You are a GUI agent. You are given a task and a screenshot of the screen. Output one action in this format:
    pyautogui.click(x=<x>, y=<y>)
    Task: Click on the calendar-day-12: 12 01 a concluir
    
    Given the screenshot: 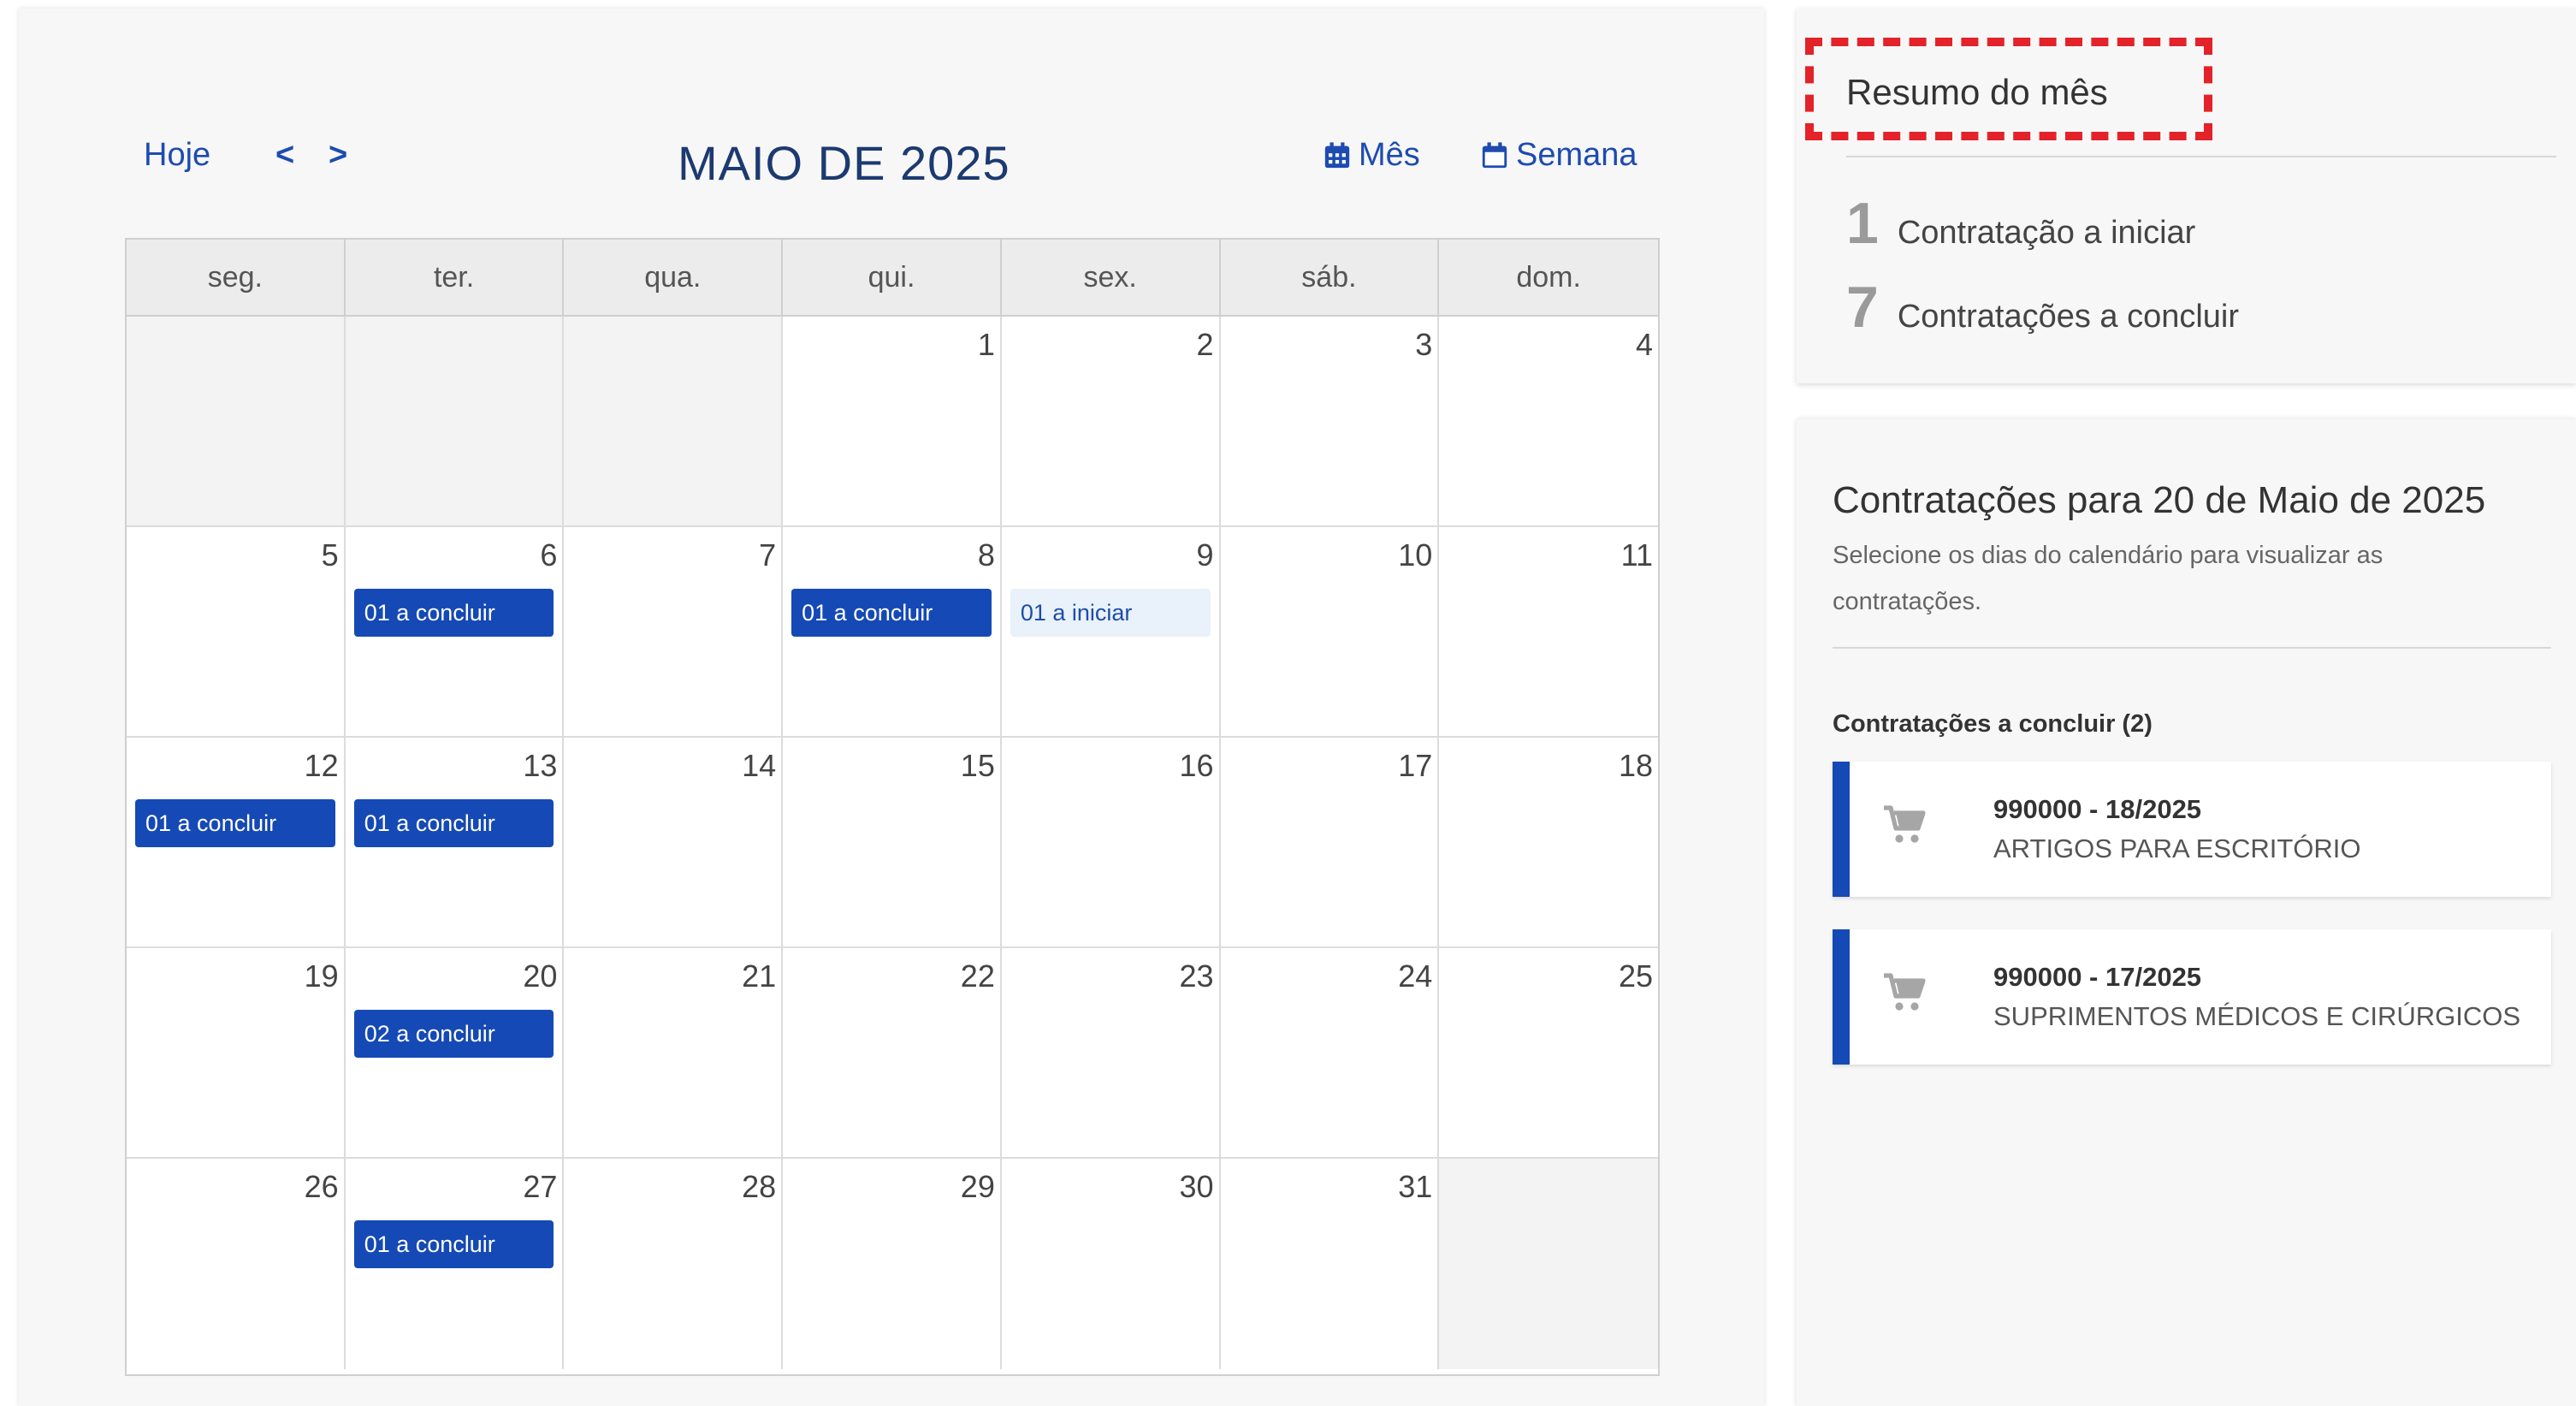 What is the action you would take?
    pyautogui.click(x=236, y=843)
    